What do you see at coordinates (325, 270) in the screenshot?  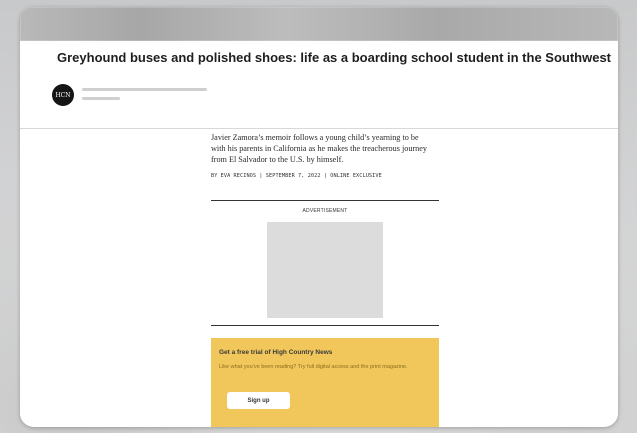 I see `advertisement-placeholder` at bounding box center [325, 270].